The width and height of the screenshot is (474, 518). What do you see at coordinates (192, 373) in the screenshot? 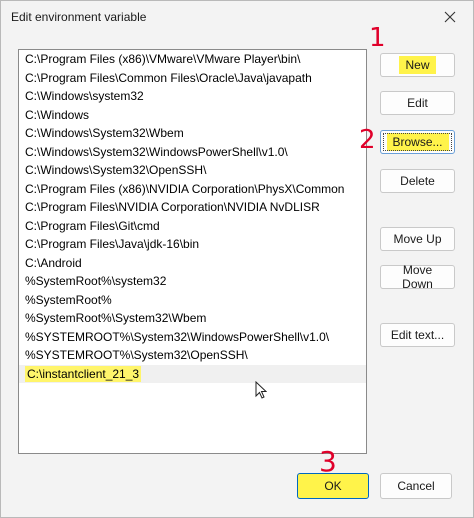
I see `list-item-selected: C:\instantclient_21_3` at bounding box center [192, 373].